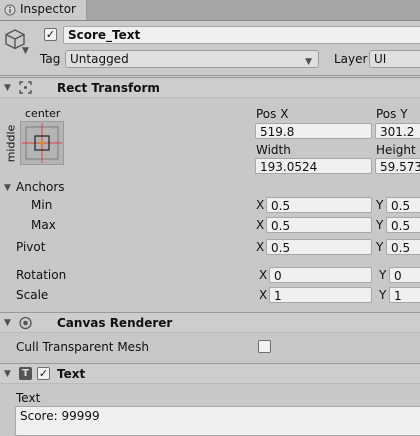  Describe the element at coordinates (383, 295) in the screenshot. I see `scale-y-axis-label: Y` at that location.